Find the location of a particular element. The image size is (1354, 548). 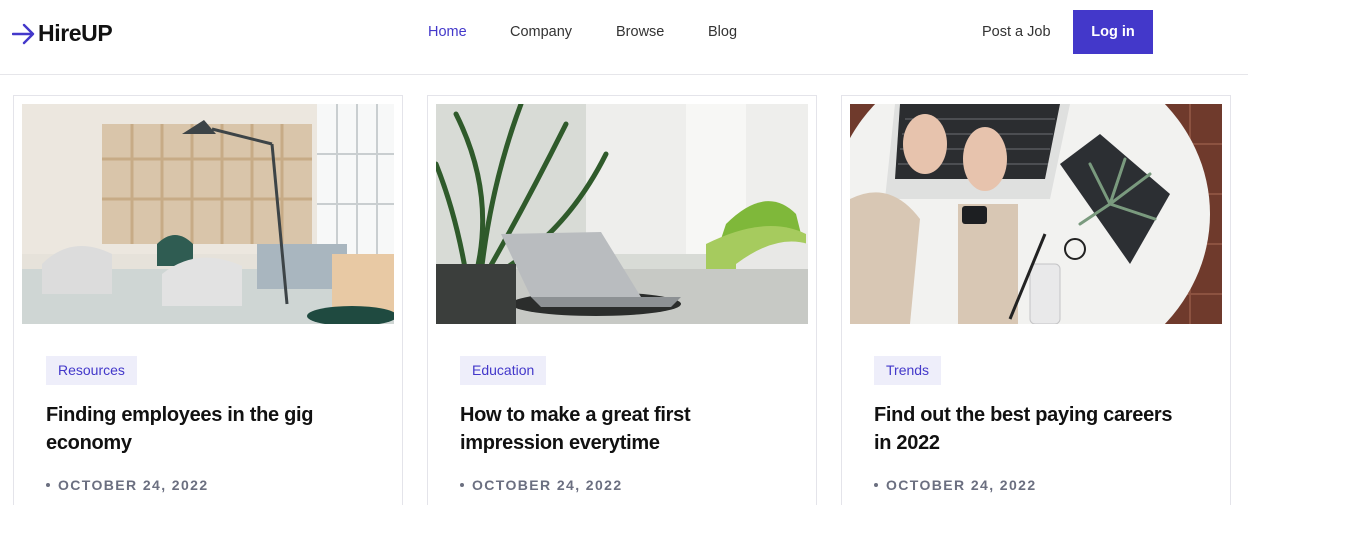

nav-blog-link: Blog is located at coordinates (722, 32).